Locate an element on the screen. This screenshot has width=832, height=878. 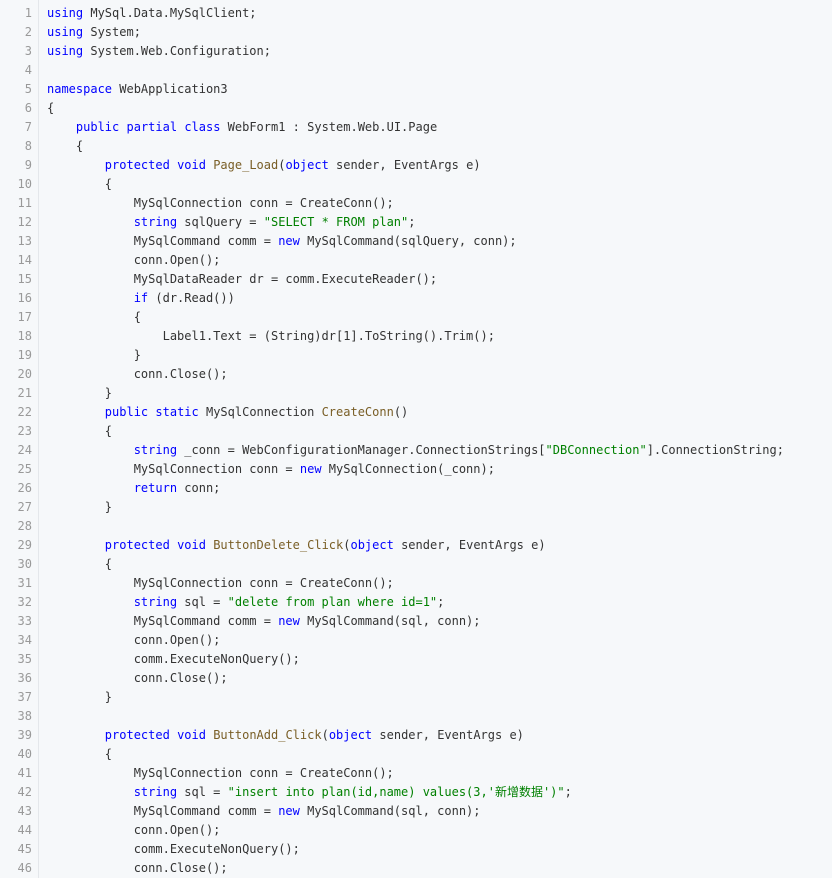
line-number: 21 is located at coordinates (24, 393).